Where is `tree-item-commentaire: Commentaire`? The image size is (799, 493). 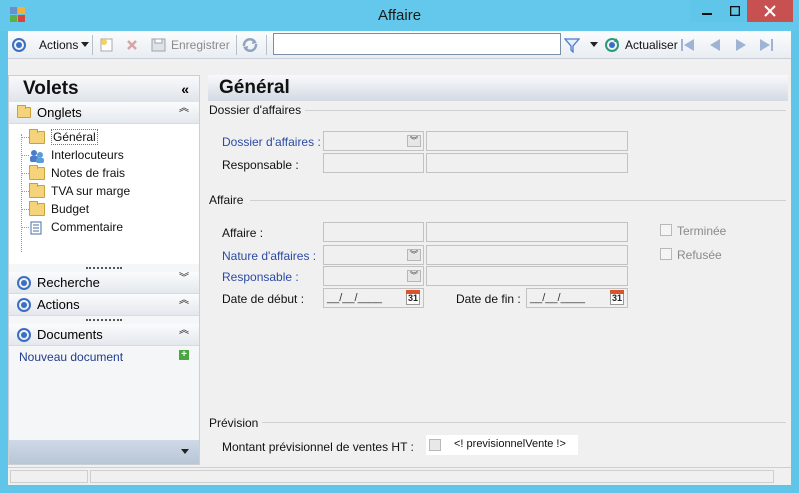 tree-item-commentaire: Commentaire is located at coordinates (104, 227).